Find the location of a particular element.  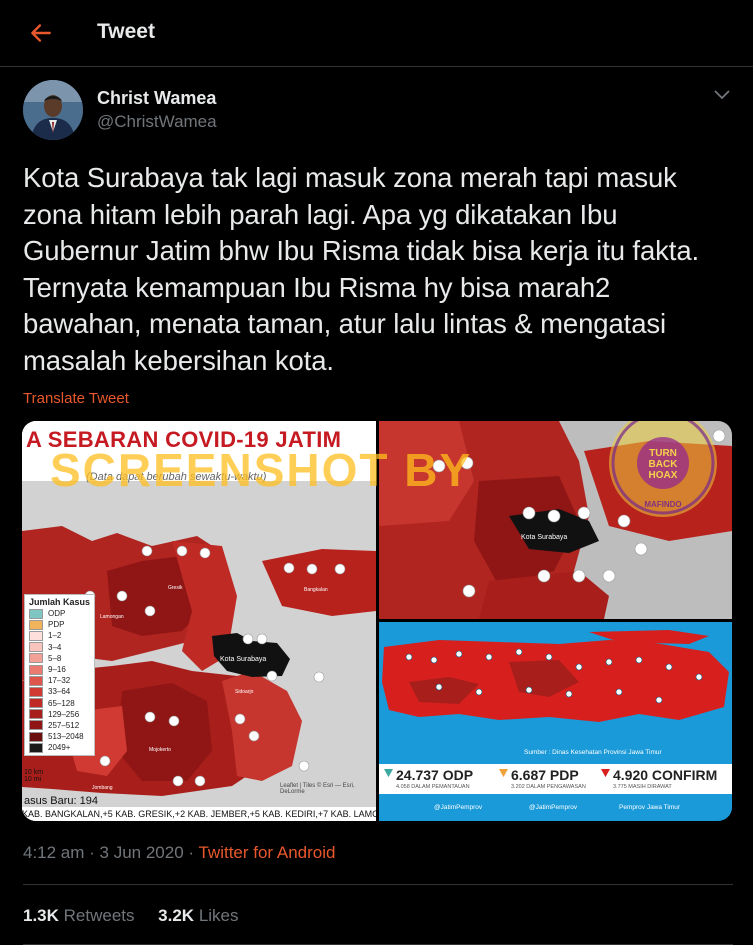

engagement-stats: 1.3K Retweets 3.2K Likes is located at coordinates (131, 916).